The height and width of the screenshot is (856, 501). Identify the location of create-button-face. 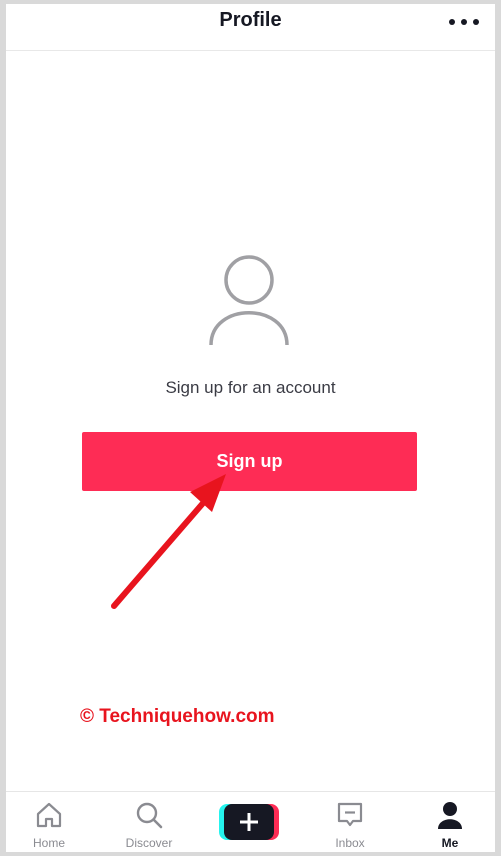
(249, 822).